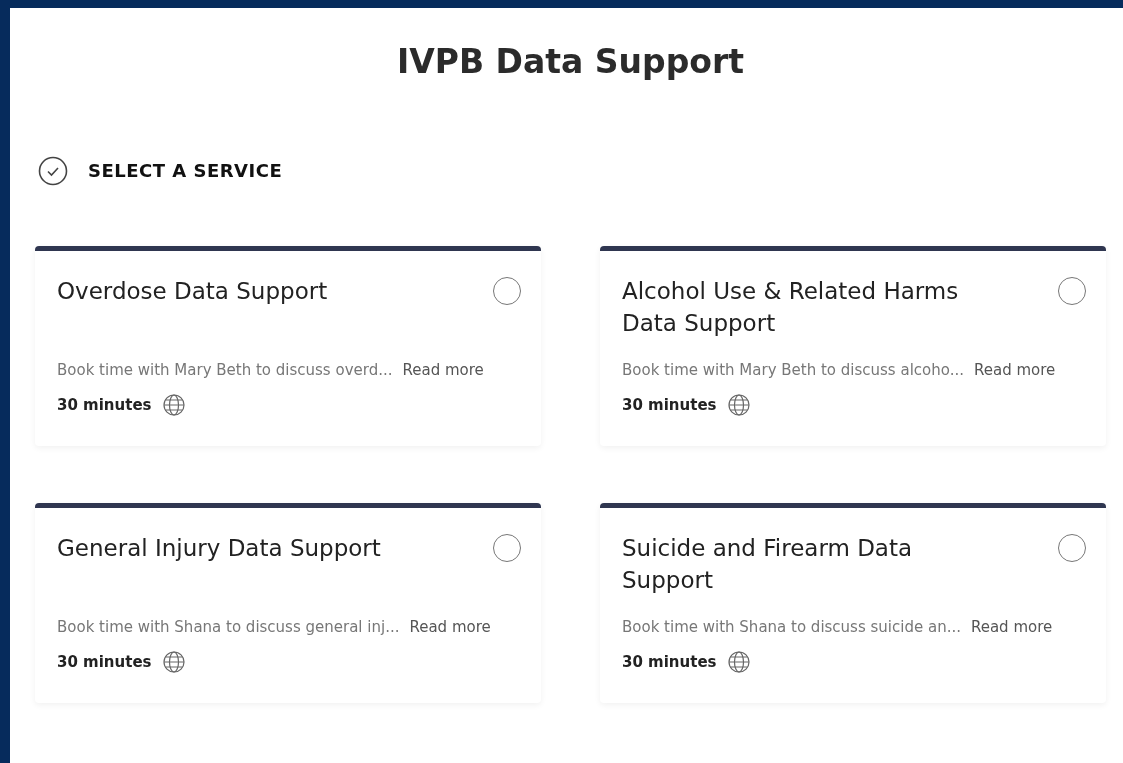 The height and width of the screenshot is (763, 1123). Describe the element at coordinates (853, 602) in the screenshot. I see `service-card: Suicide and Firearm Data Support Book time with Shana to discuss suicide an... Read more 30 minutes` at that location.